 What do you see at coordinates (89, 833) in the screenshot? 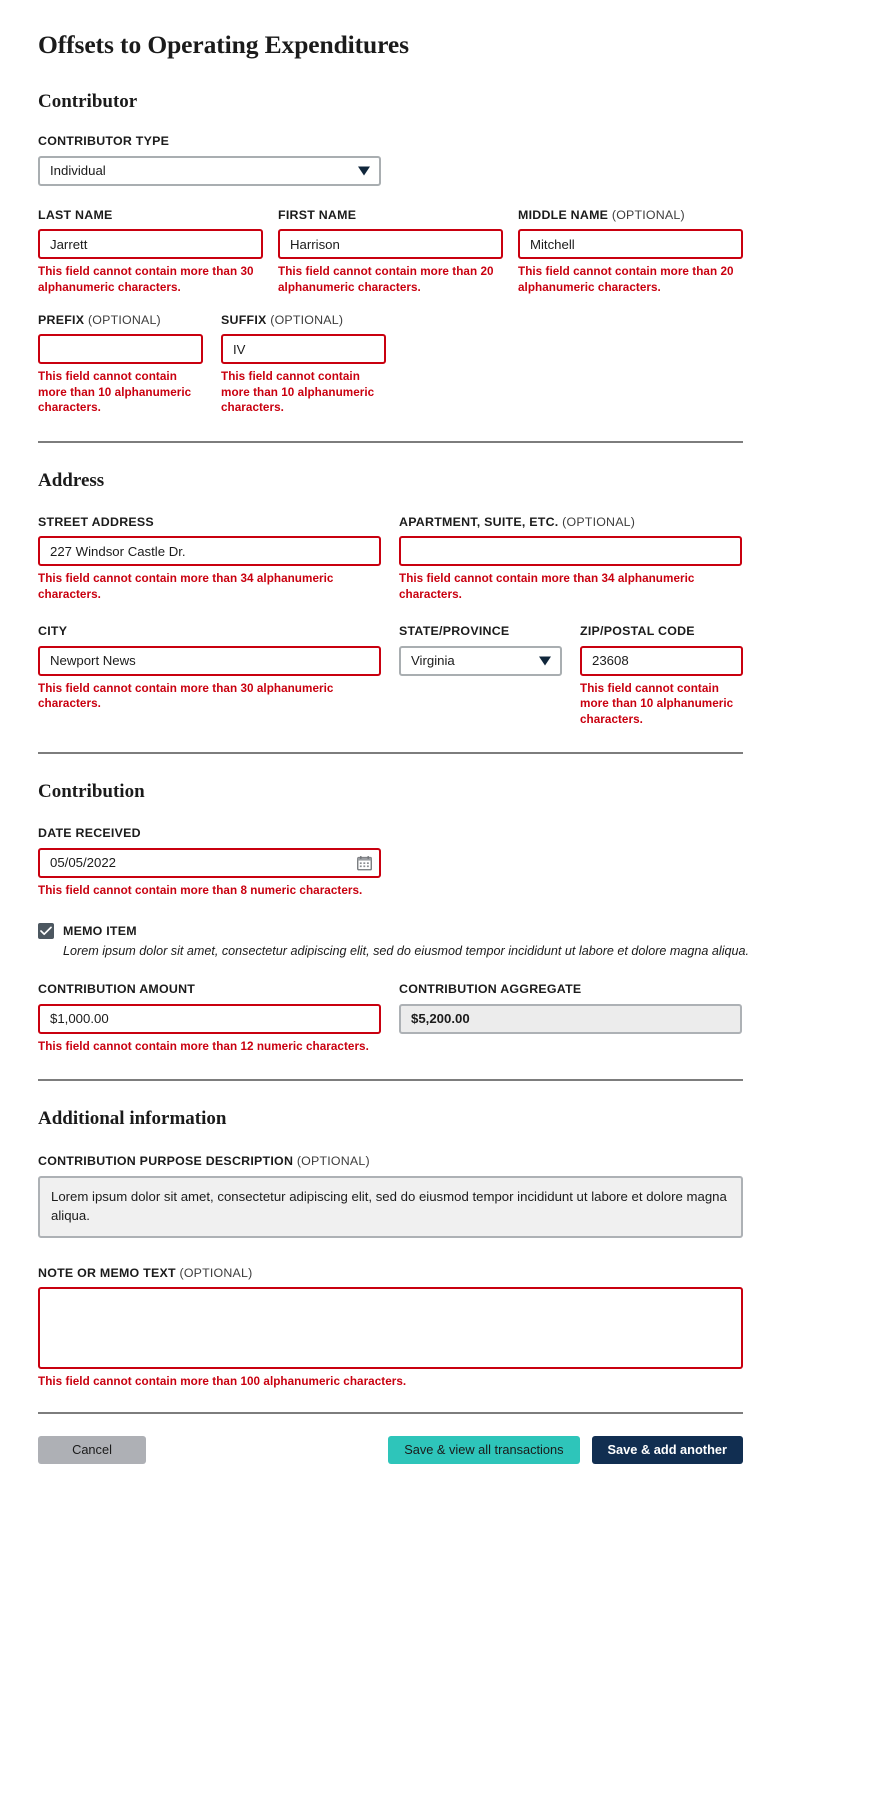
I see `date-received-label: DATE RECEIVED` at bounding box center [89, 833].